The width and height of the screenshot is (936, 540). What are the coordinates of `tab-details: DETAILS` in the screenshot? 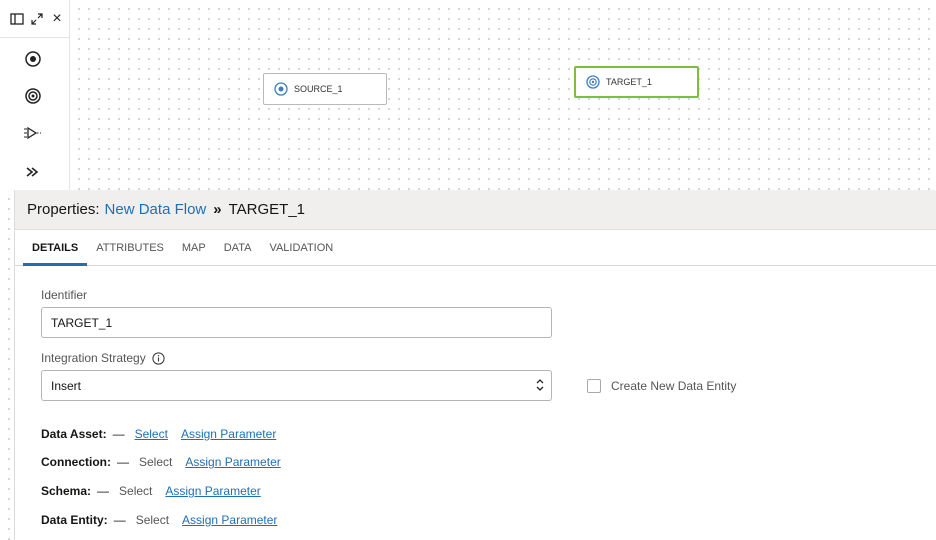 It's located at (55, 248).